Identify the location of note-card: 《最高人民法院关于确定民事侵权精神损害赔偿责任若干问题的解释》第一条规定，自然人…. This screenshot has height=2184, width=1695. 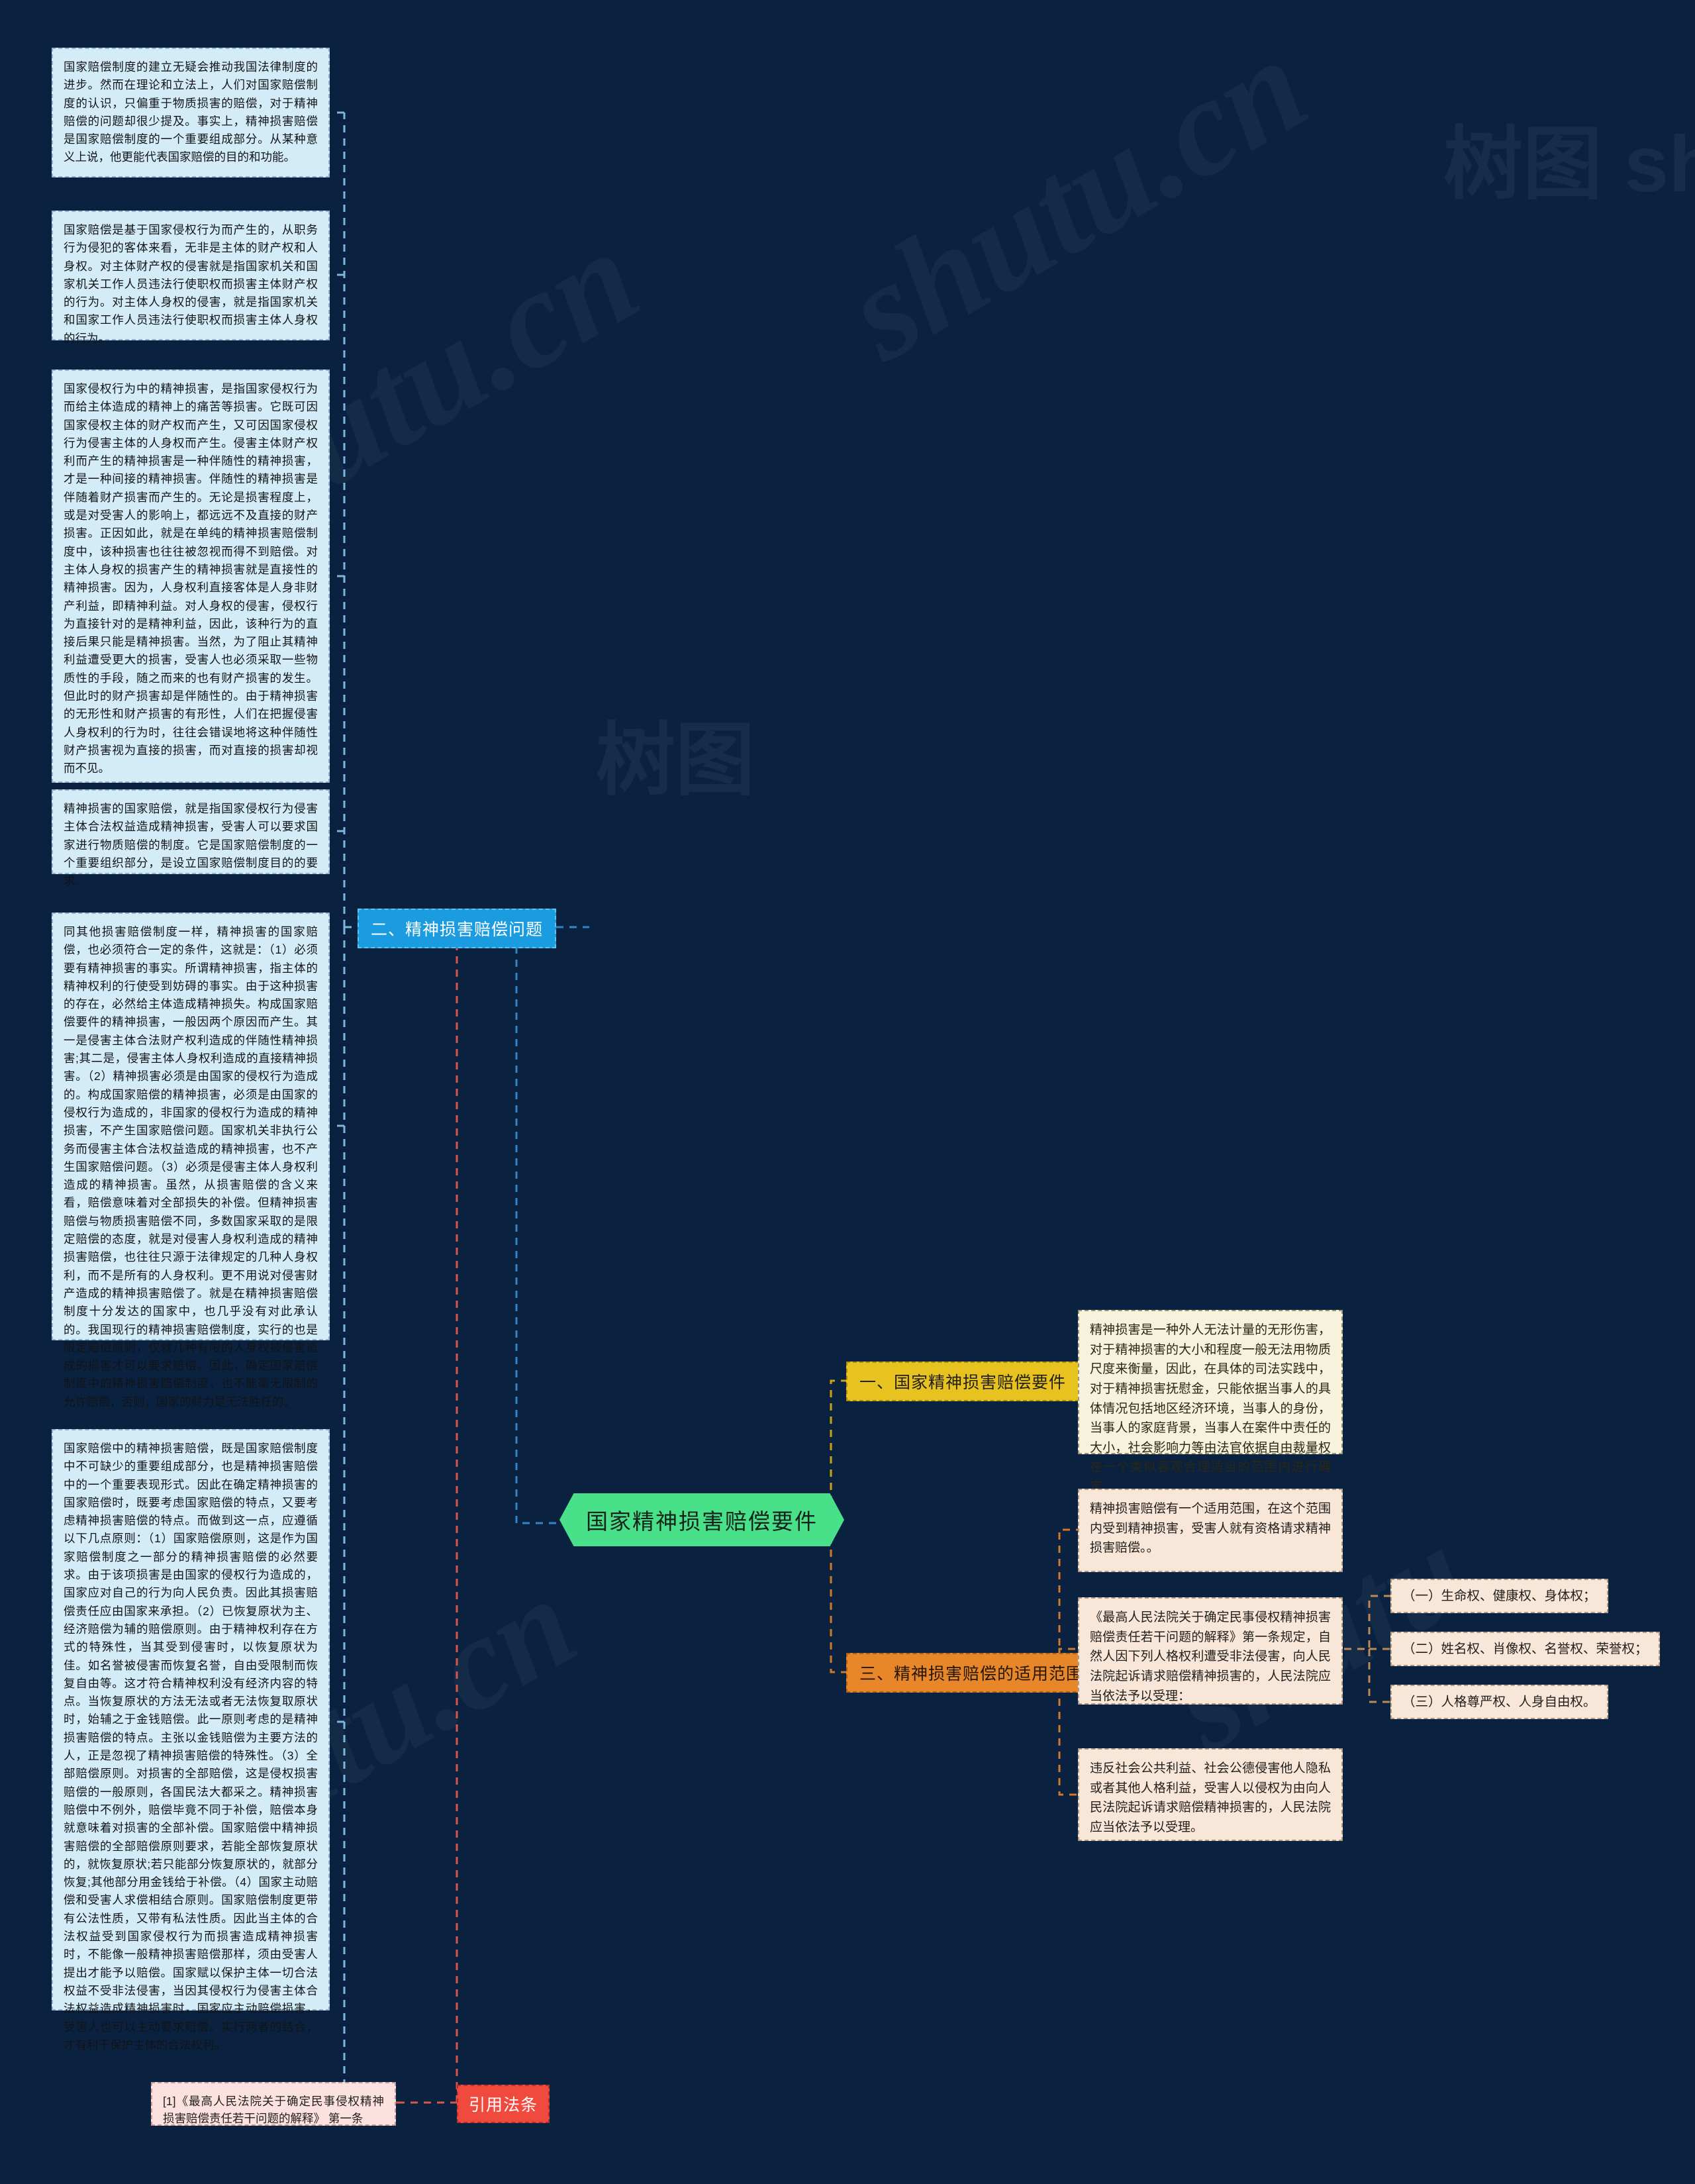
(1210, 1651).